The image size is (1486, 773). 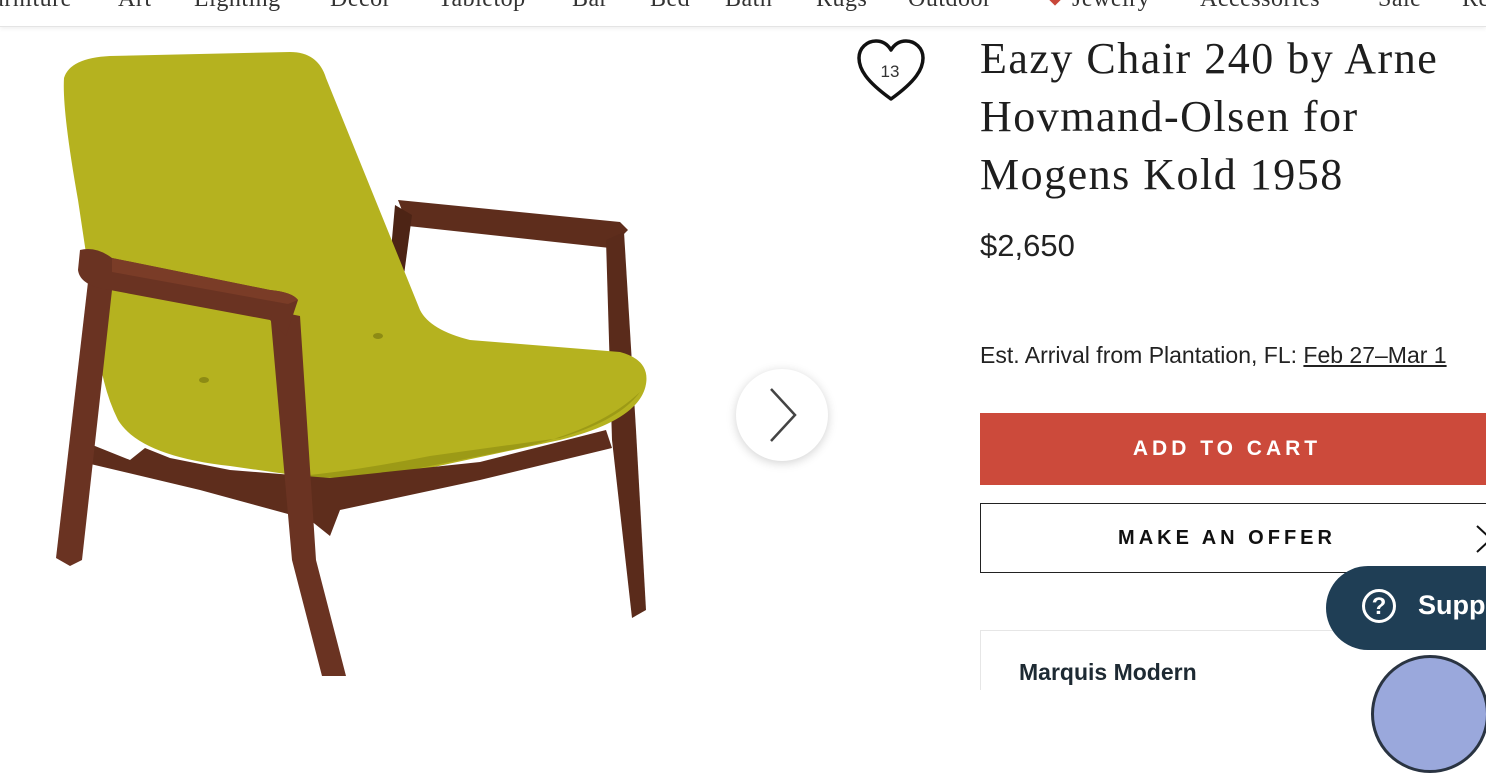 What do you see at coordinates (1108, 672) in the screenshot?
I see `dealer-name: Marquis Modern` at bounding box center [1108, 672].